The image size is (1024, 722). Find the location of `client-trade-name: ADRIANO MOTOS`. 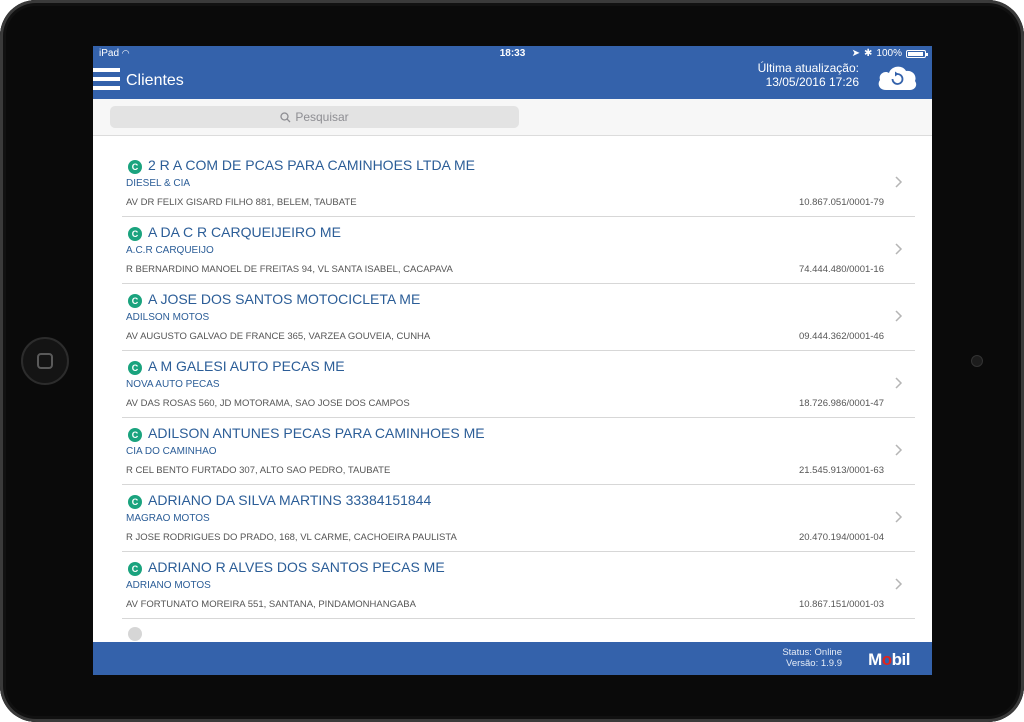

client-trade-name: ADRIANO MOTOS is located at coordinates (168, 585).